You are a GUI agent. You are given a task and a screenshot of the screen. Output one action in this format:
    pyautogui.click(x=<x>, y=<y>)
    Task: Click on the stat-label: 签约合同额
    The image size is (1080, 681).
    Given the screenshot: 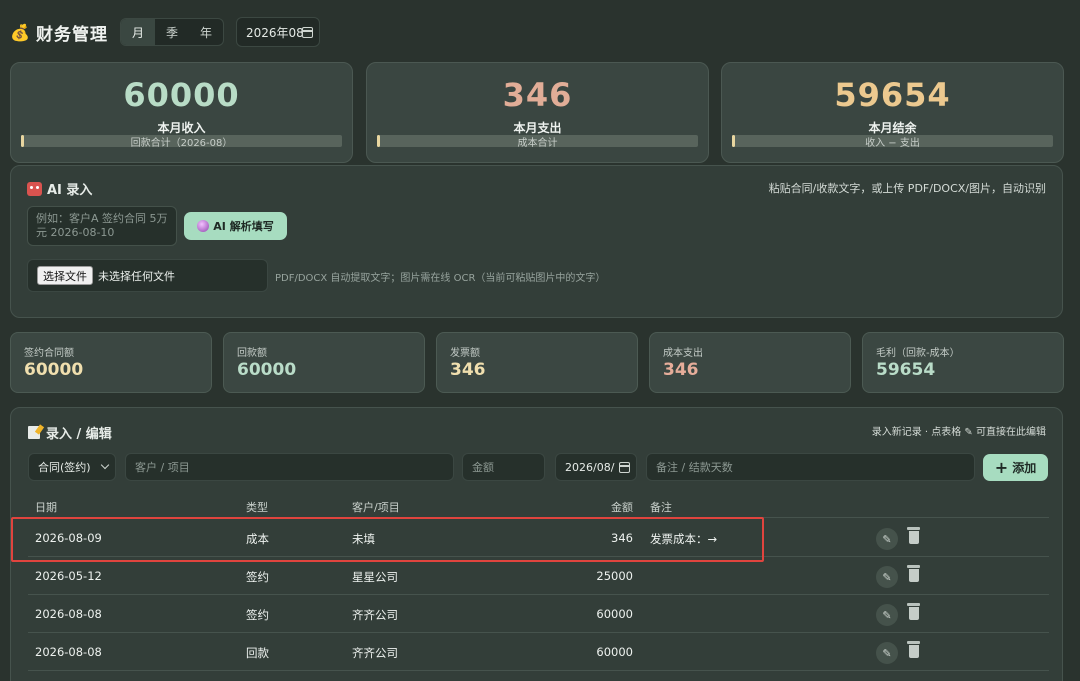 What is the action you would take?
    pyautogui.click(x=49, y=353)
    